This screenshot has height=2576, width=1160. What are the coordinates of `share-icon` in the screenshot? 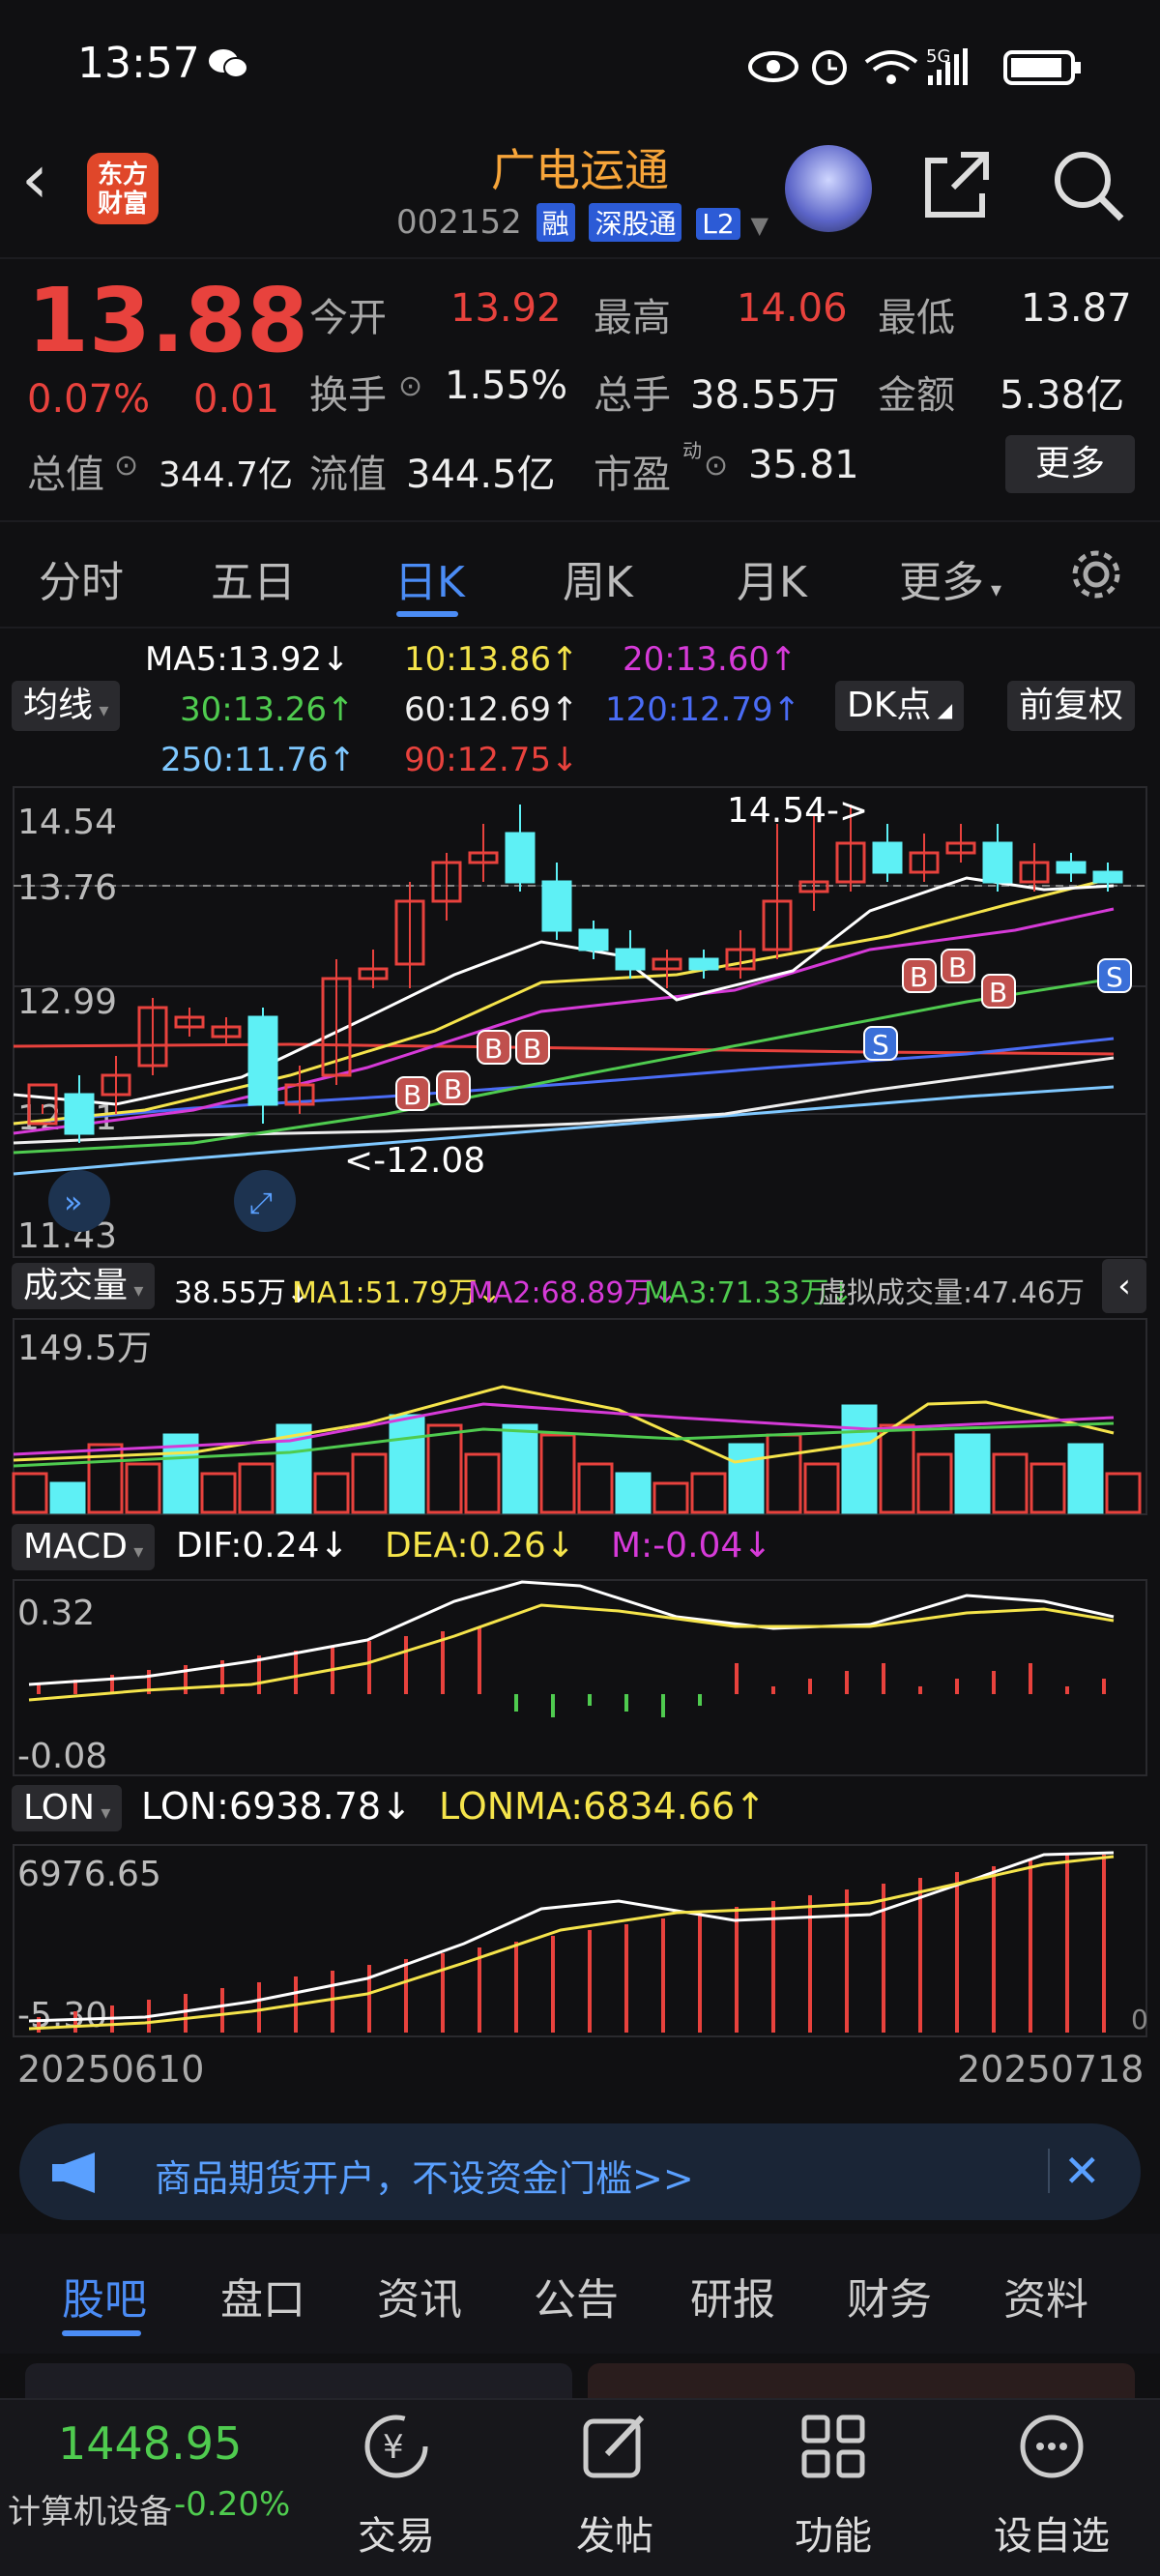 It's located at (956, 184).